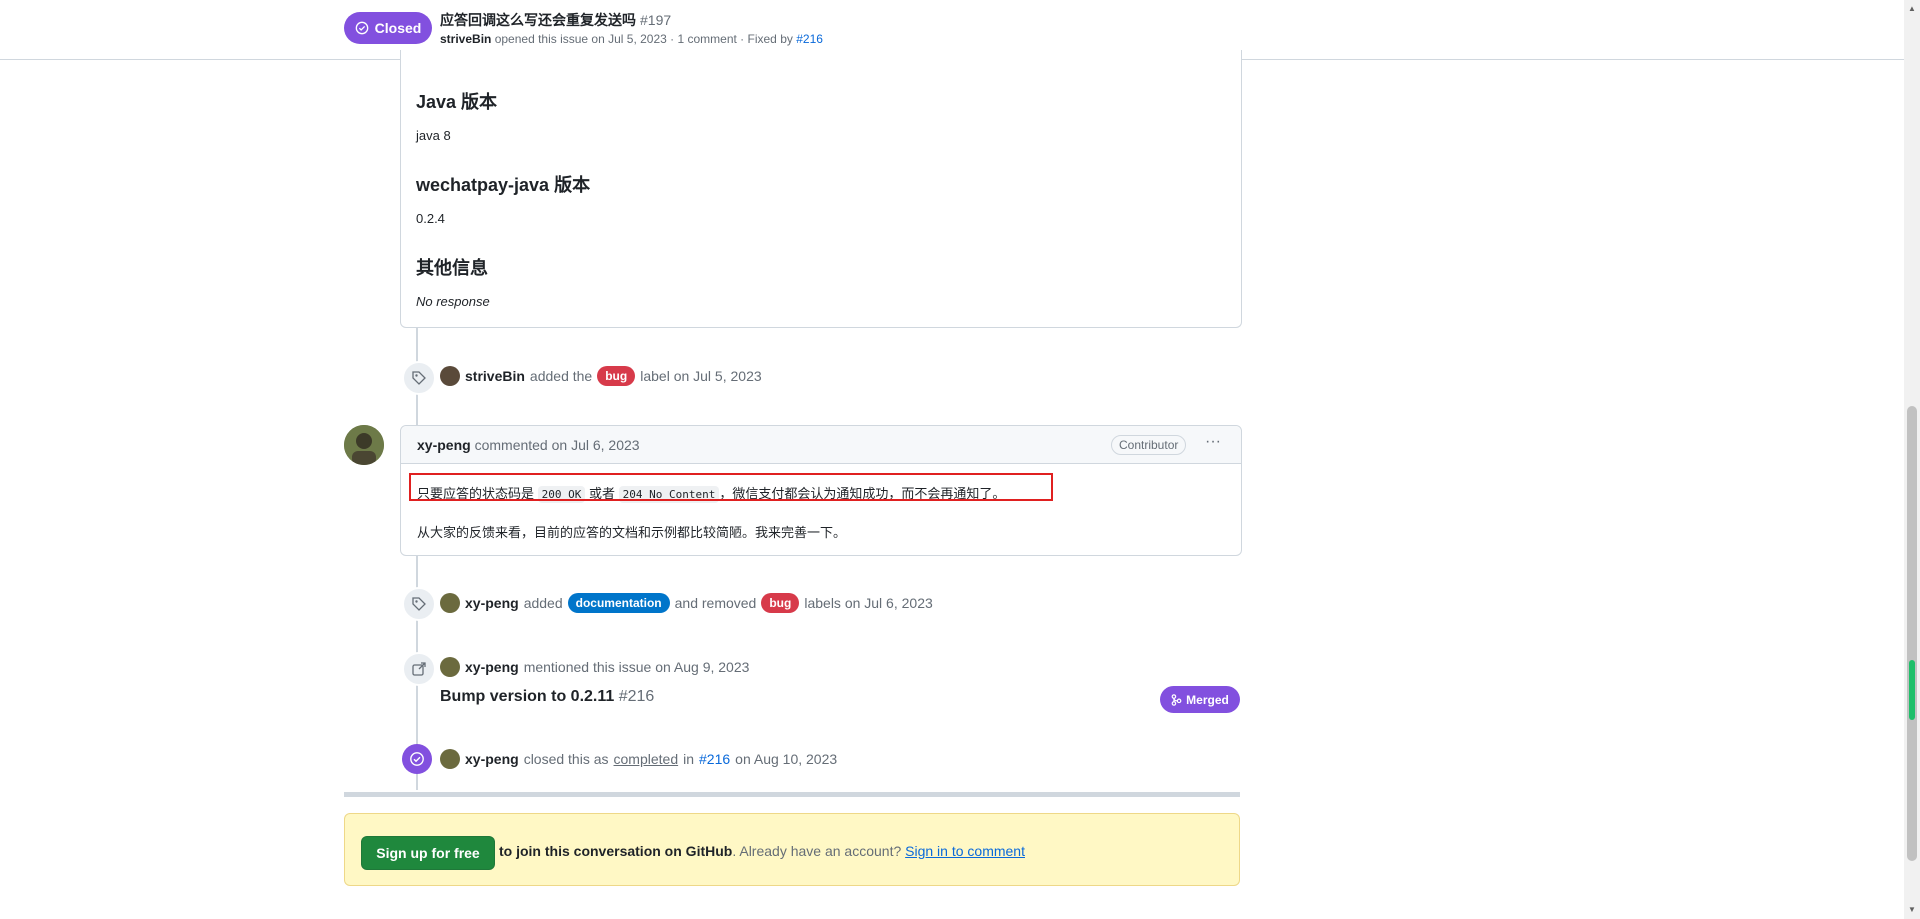  What do you see at coordinates (1213, 444) in the screenshot?
I see `kebab-menu-icon: ···` at bounding box center [1213, 444].